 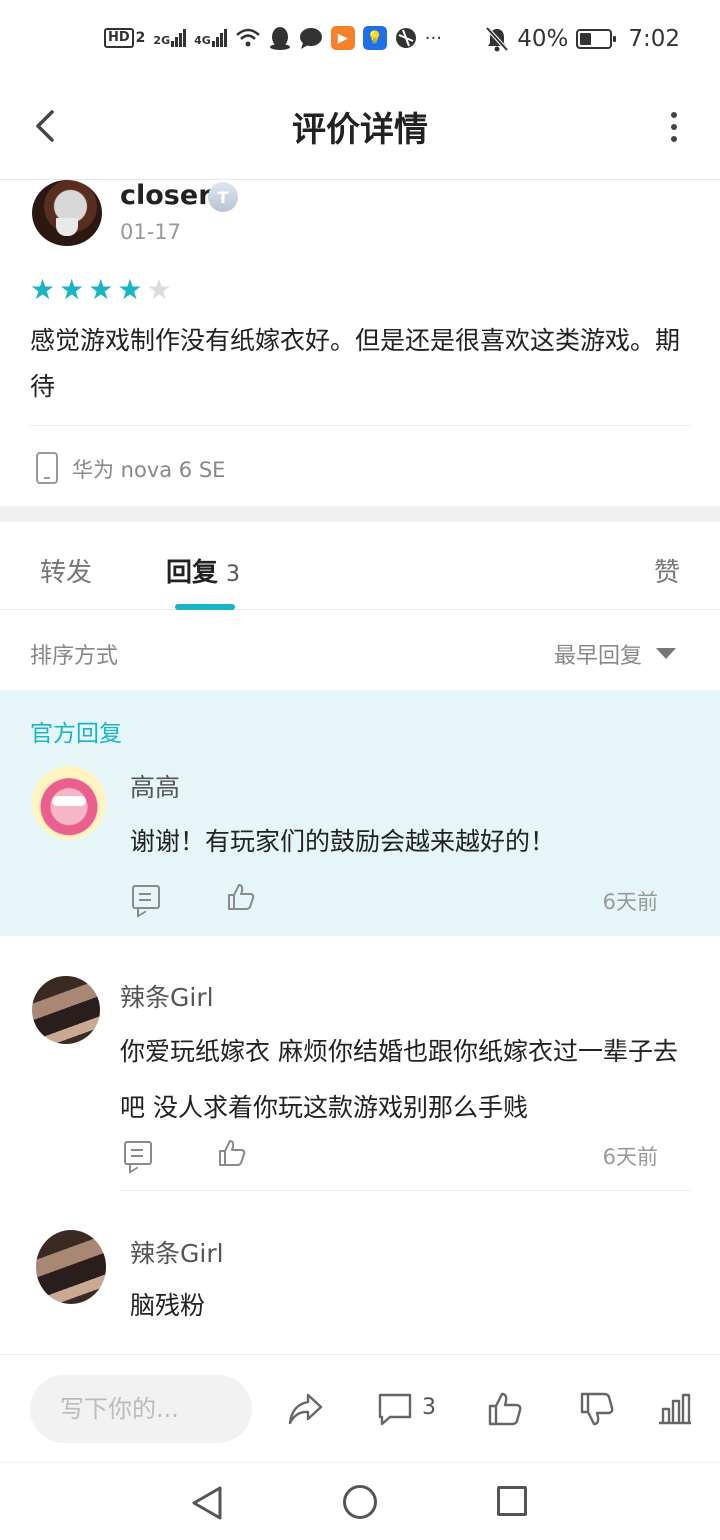 I want to click on stats-chart-icon, so click(x=675, y=1409).